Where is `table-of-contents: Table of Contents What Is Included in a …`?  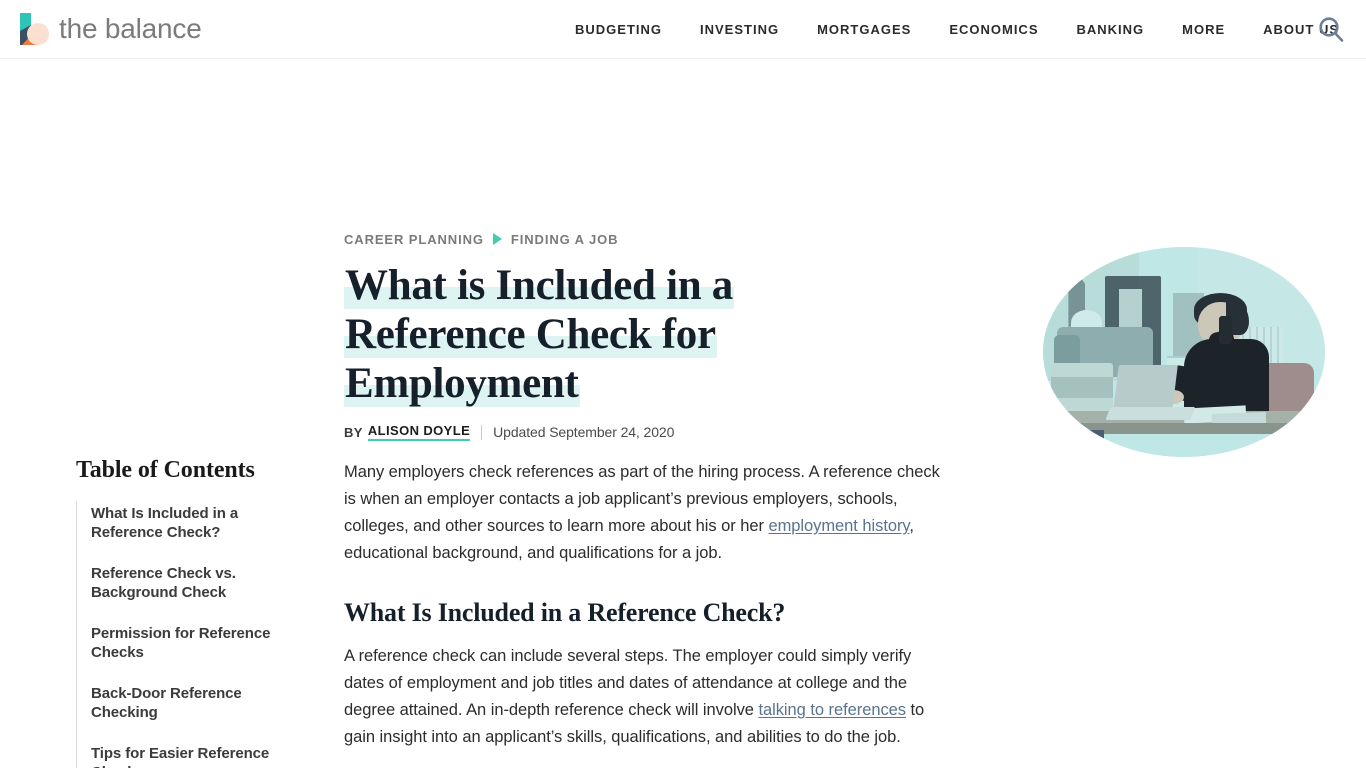
table-of-contents: Table of Contents What Is Included in a … is located at coordinates (201, 612).